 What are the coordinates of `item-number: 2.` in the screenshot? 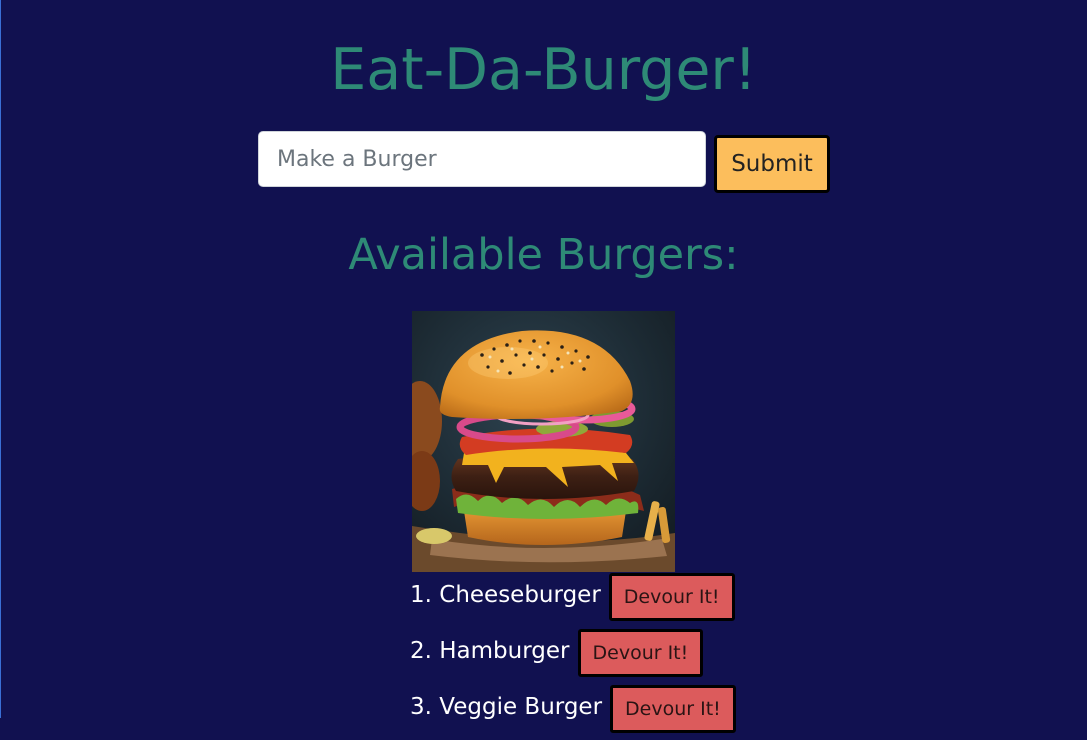 It's located at (421, 651).